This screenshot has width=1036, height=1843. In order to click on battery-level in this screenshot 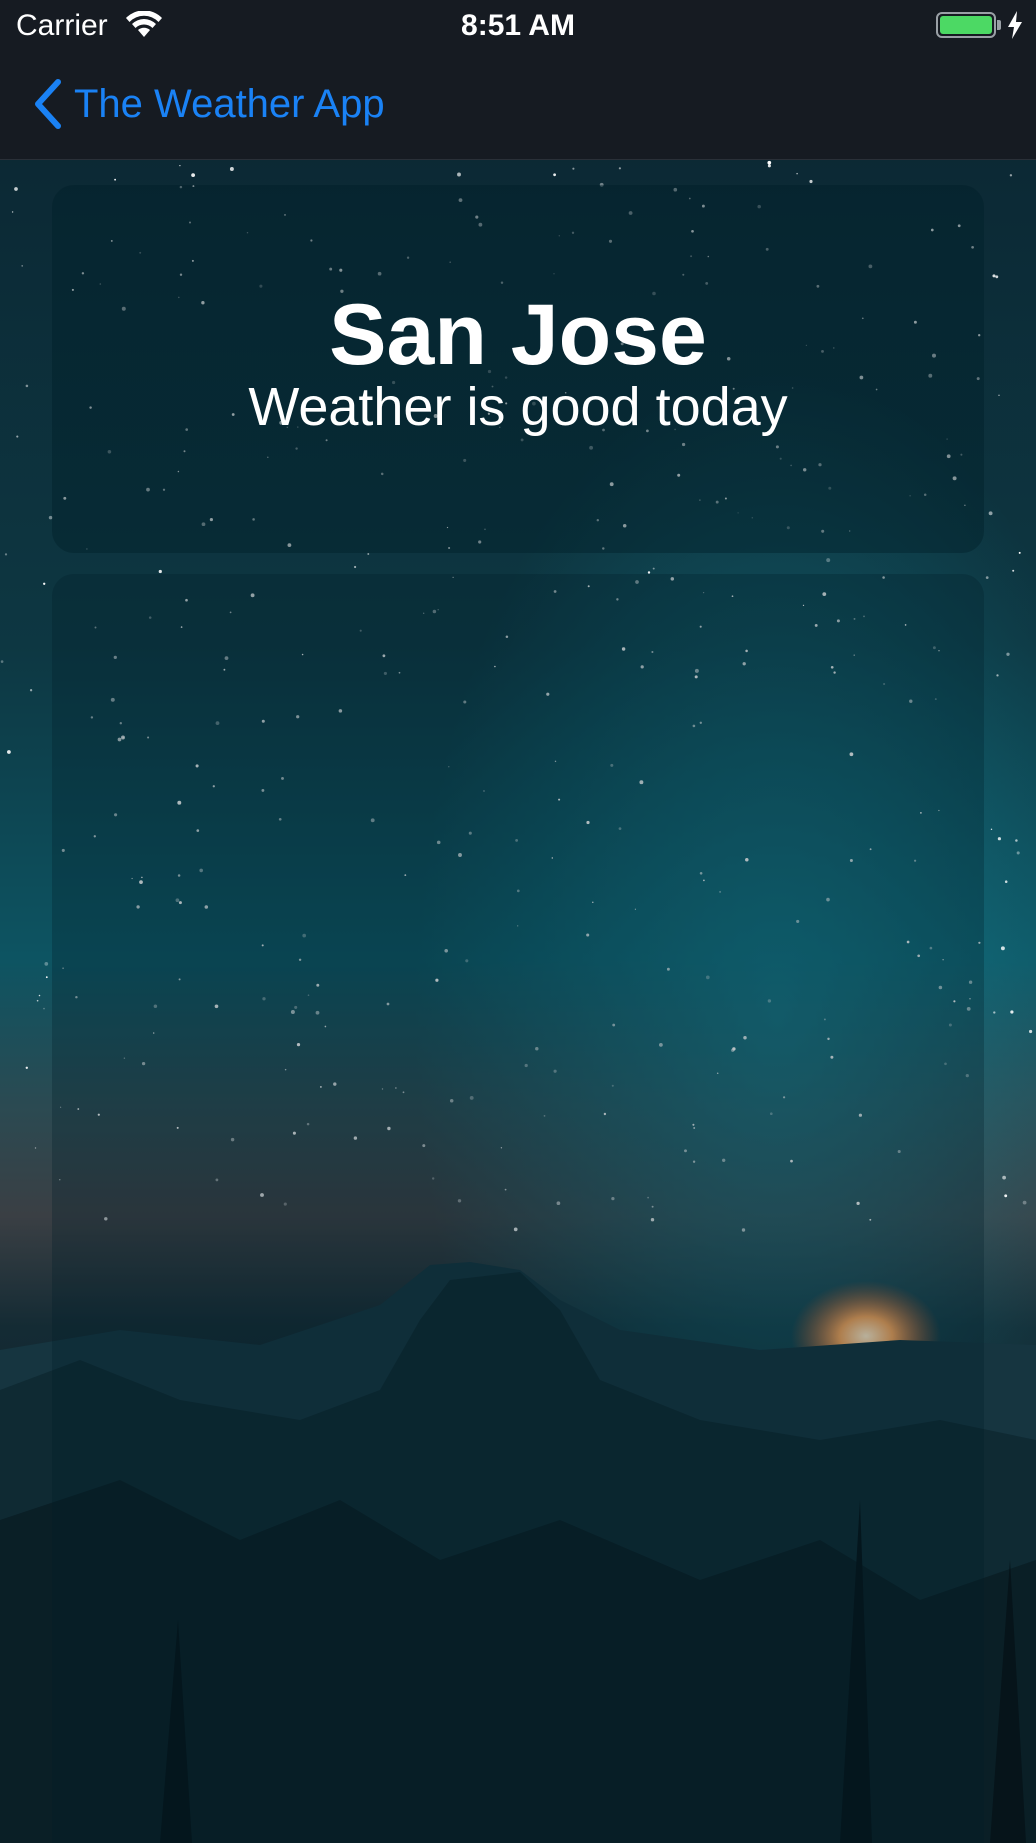, I will do `click(966, 25)`.